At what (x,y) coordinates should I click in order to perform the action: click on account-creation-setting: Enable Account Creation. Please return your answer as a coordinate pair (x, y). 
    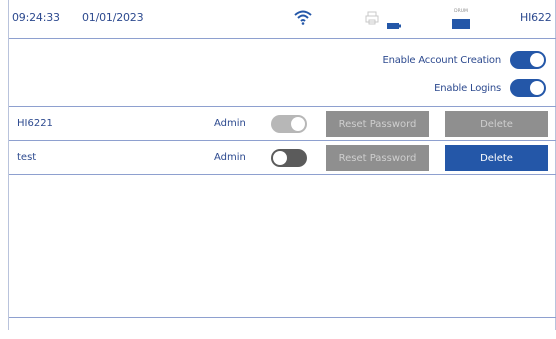
    Looking at the image, I should click on (464, 60).